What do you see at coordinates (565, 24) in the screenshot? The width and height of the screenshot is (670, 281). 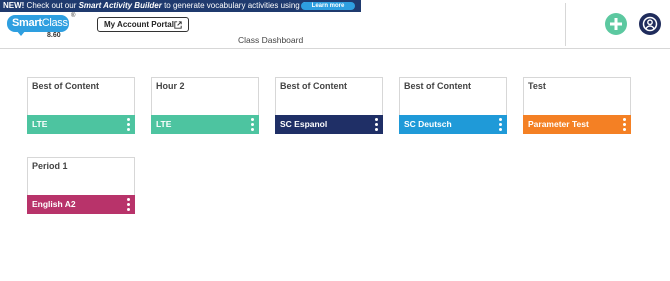 I see `header-divider` at bounding box center [565, 24].